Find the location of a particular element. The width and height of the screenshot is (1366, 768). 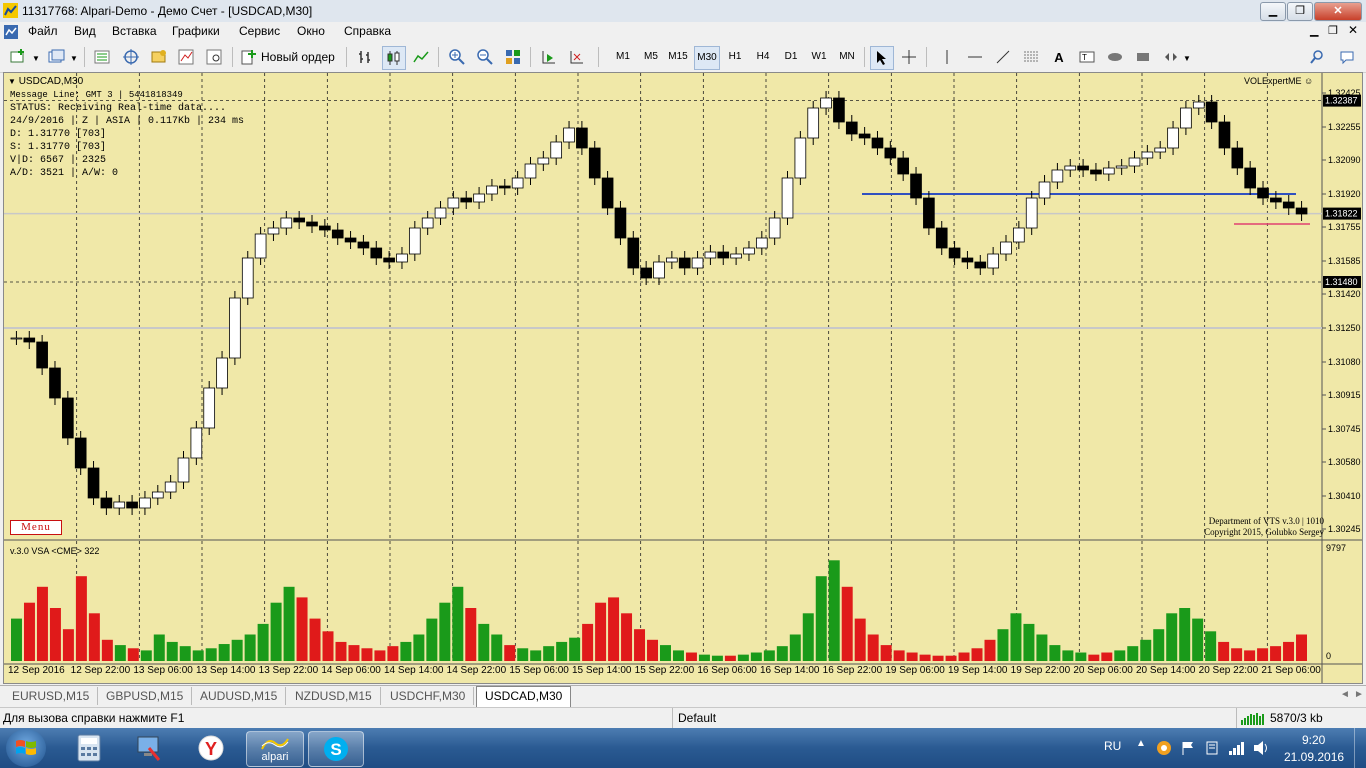

zoom-out-icon is located at coordinates (485, 57).